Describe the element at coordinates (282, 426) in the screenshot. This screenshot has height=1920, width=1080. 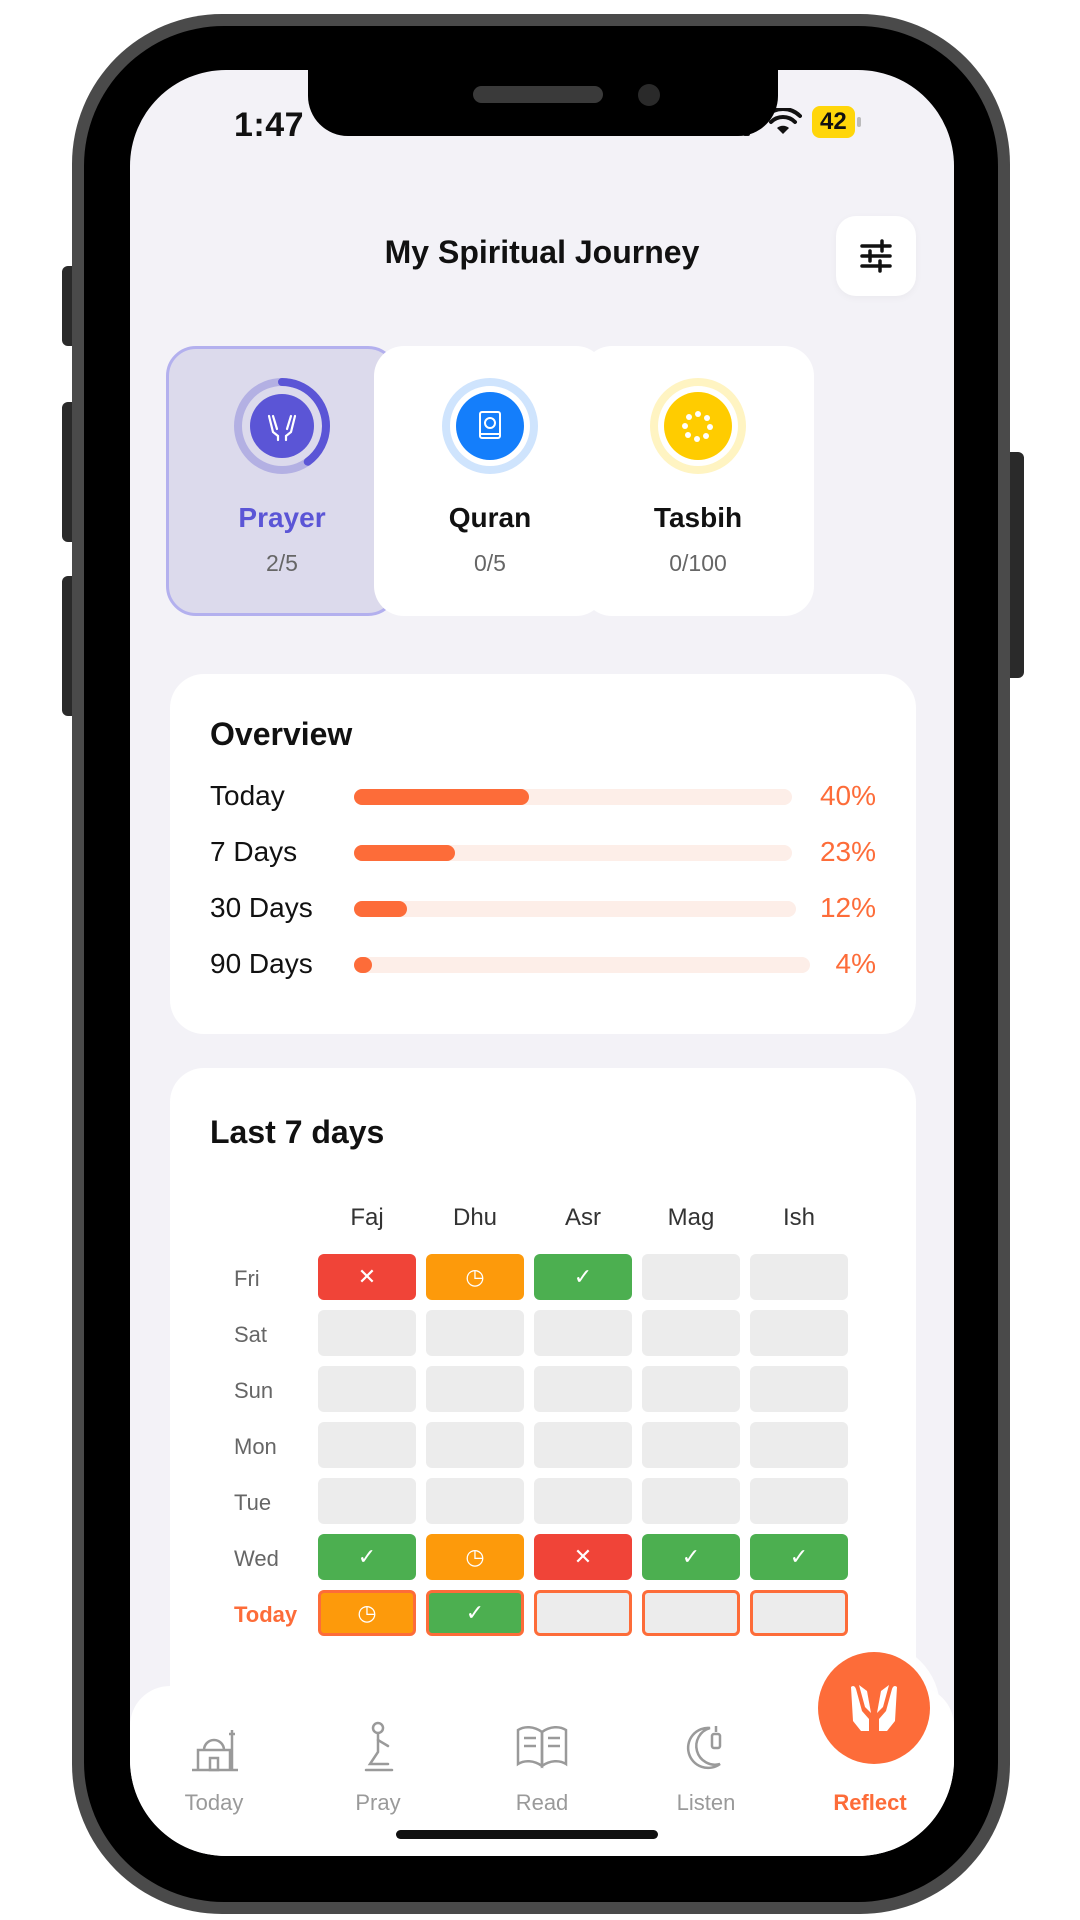
I see `prayer-progress-ring` at that location.